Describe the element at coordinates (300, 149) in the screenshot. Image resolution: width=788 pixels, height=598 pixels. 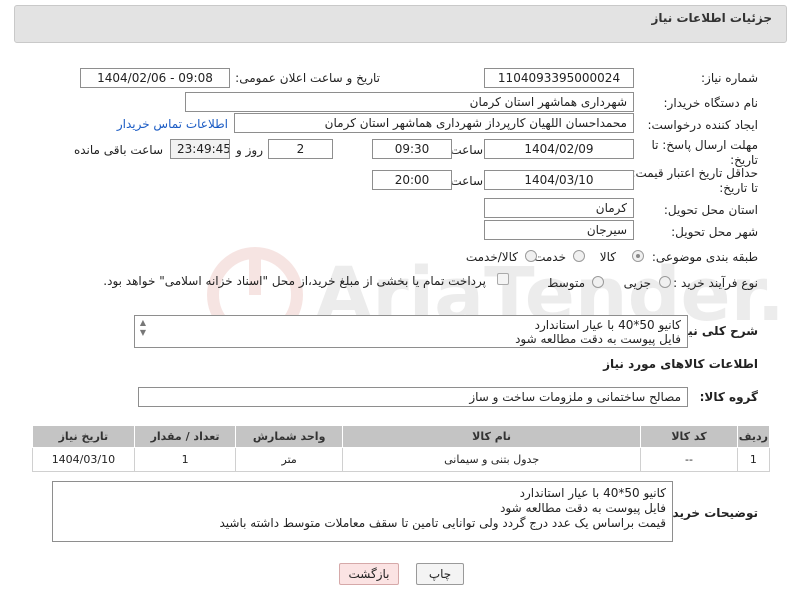
I see `days-field: 2` at that location.